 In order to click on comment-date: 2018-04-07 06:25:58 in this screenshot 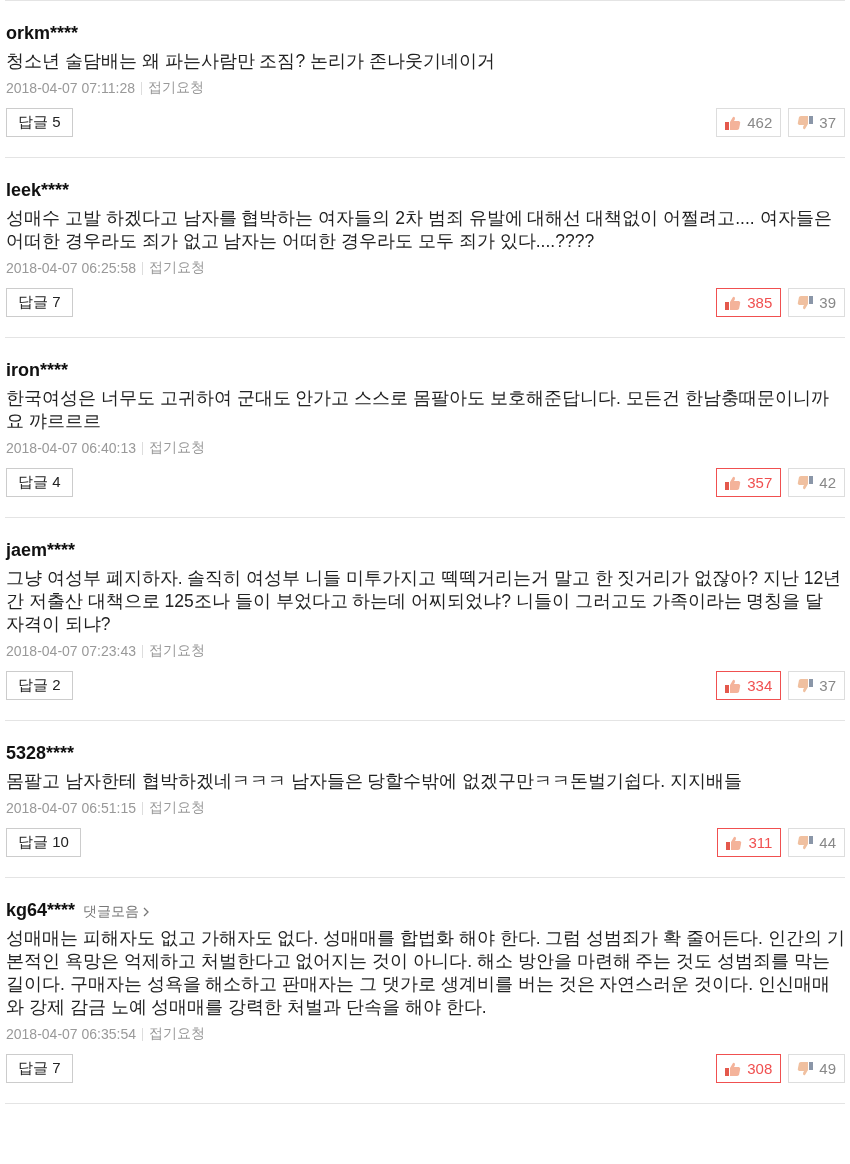, I will do `click(71, 268)`.